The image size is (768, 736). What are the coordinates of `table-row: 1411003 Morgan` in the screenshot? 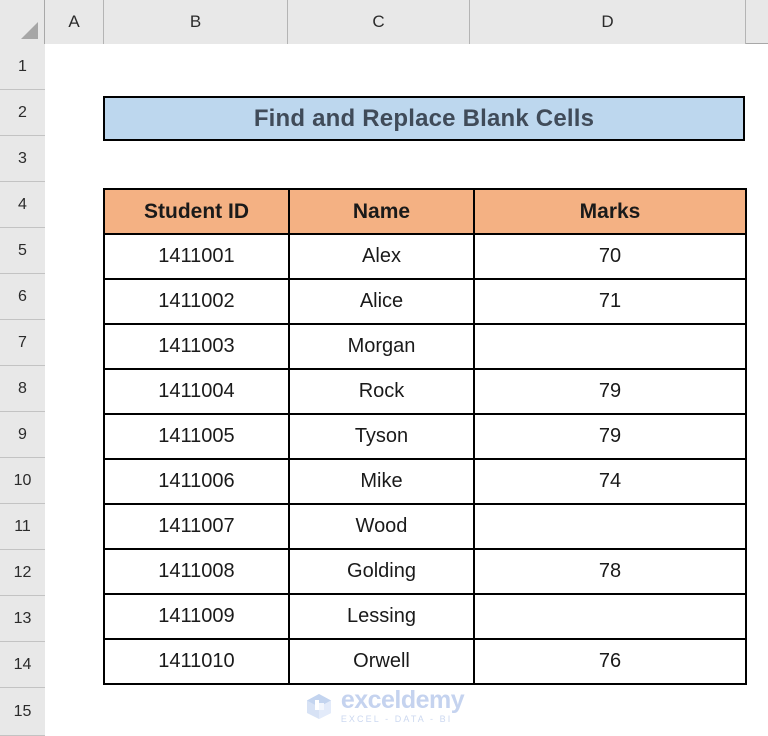 It's located at (425, 346).